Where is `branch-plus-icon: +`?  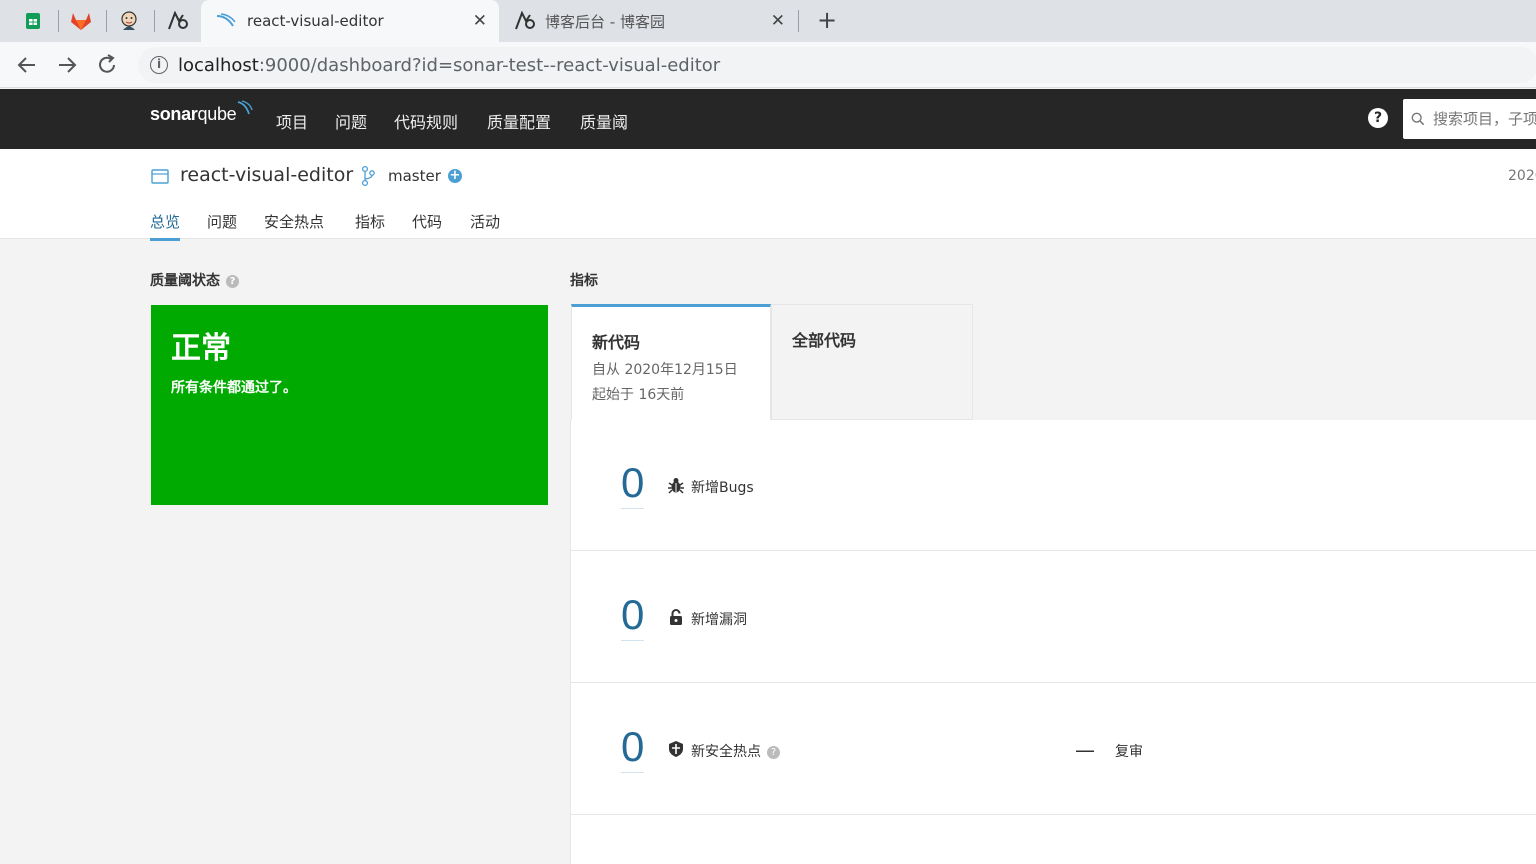 branch-plus-icon: + is located at coordinates (455, 176).